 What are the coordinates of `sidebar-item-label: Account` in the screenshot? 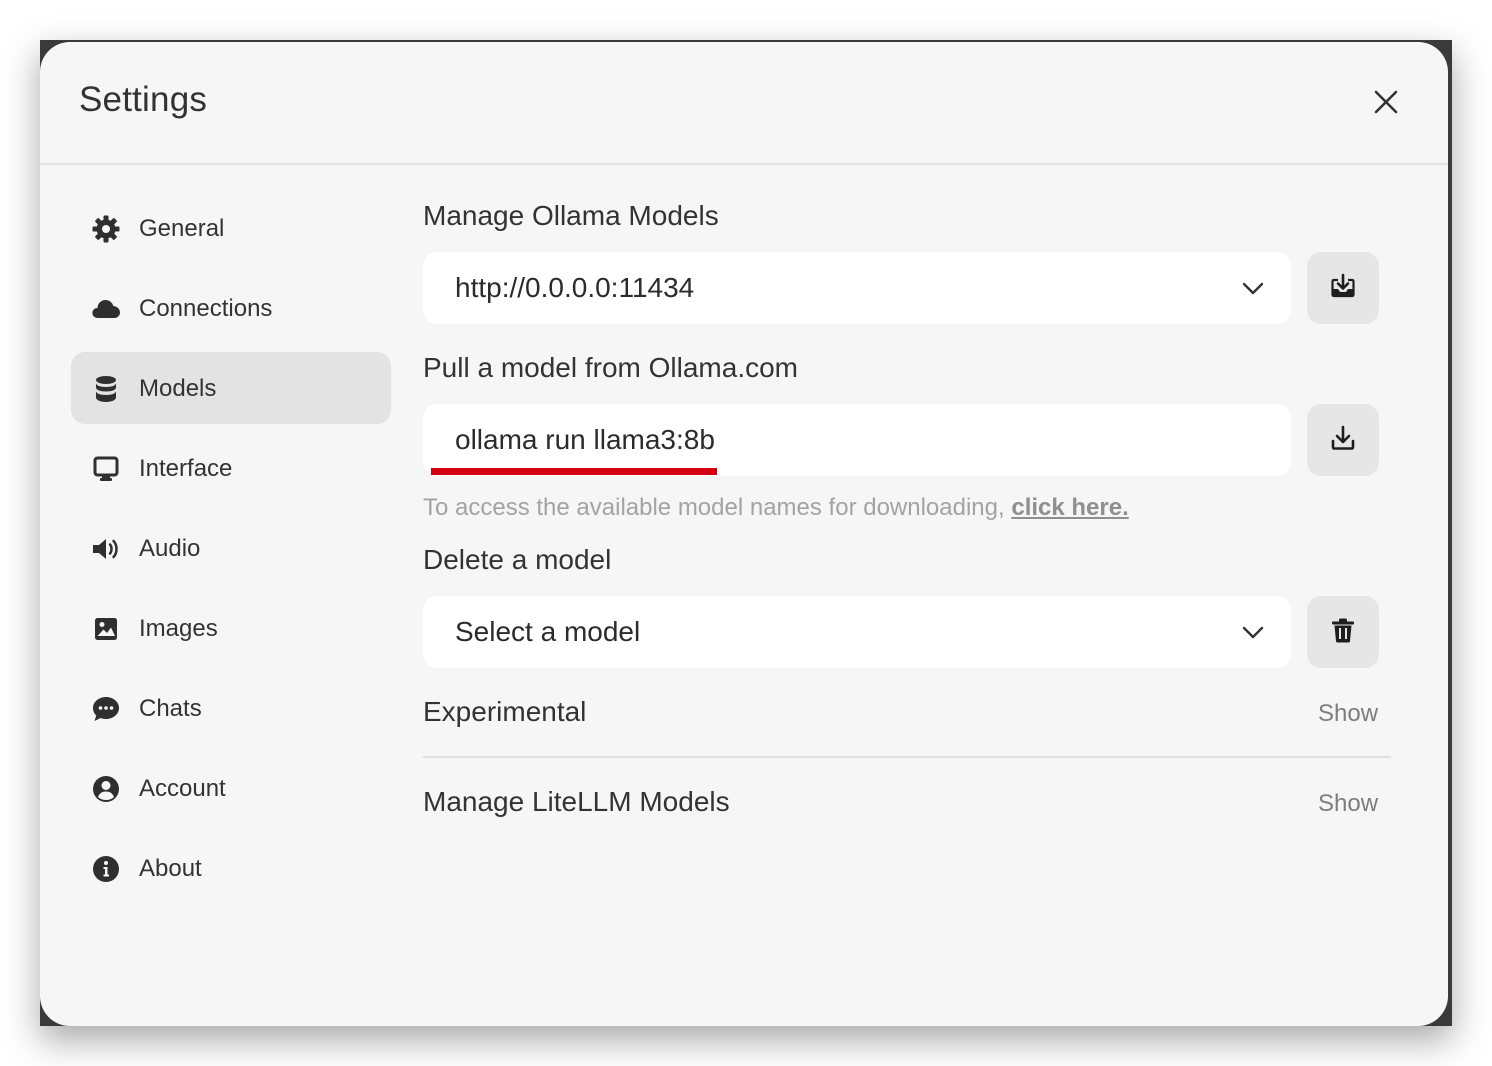 It's located at (182, 788).